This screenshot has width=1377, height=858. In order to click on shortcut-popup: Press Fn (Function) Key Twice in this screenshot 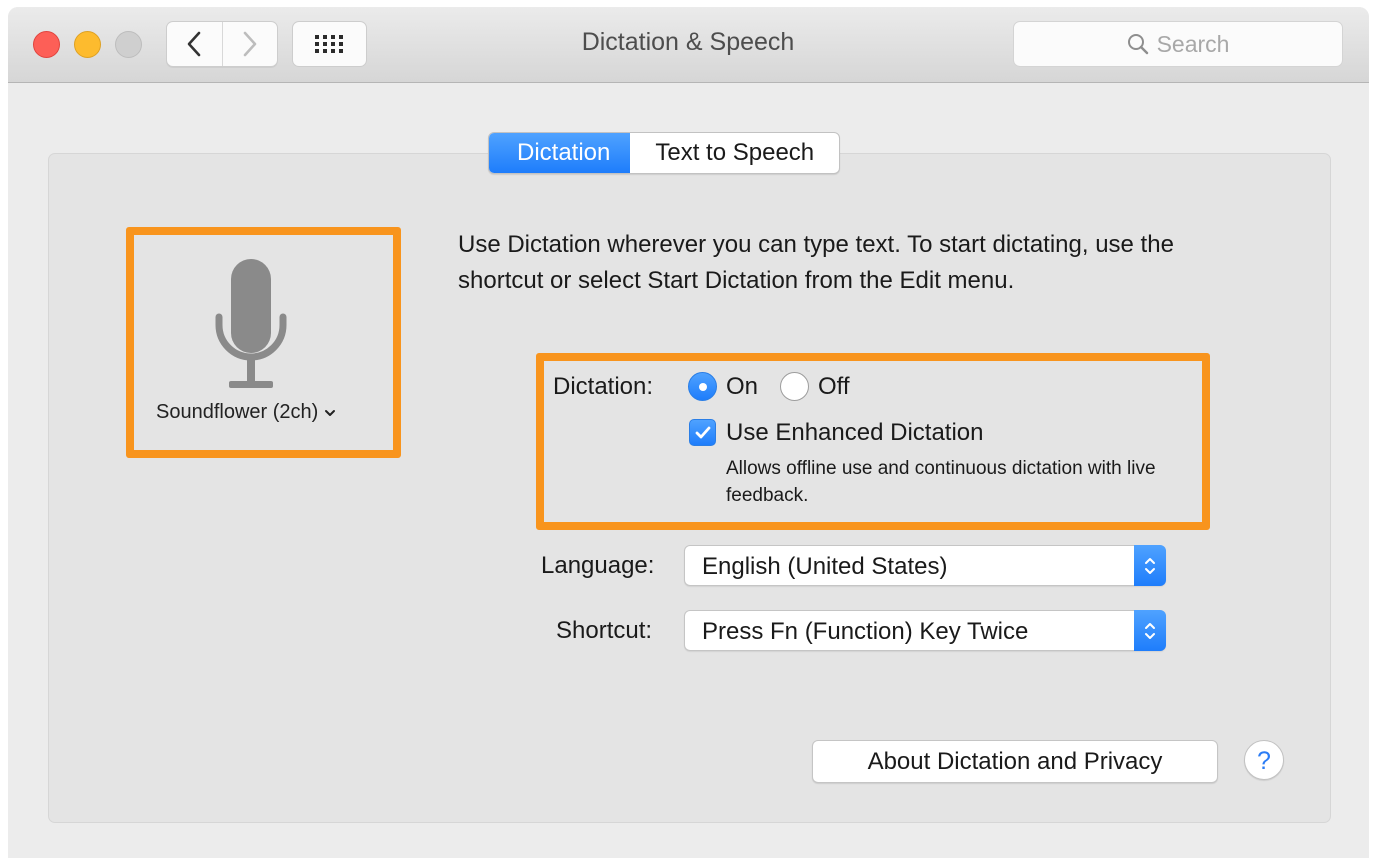, I will do `click(925, 630)`.